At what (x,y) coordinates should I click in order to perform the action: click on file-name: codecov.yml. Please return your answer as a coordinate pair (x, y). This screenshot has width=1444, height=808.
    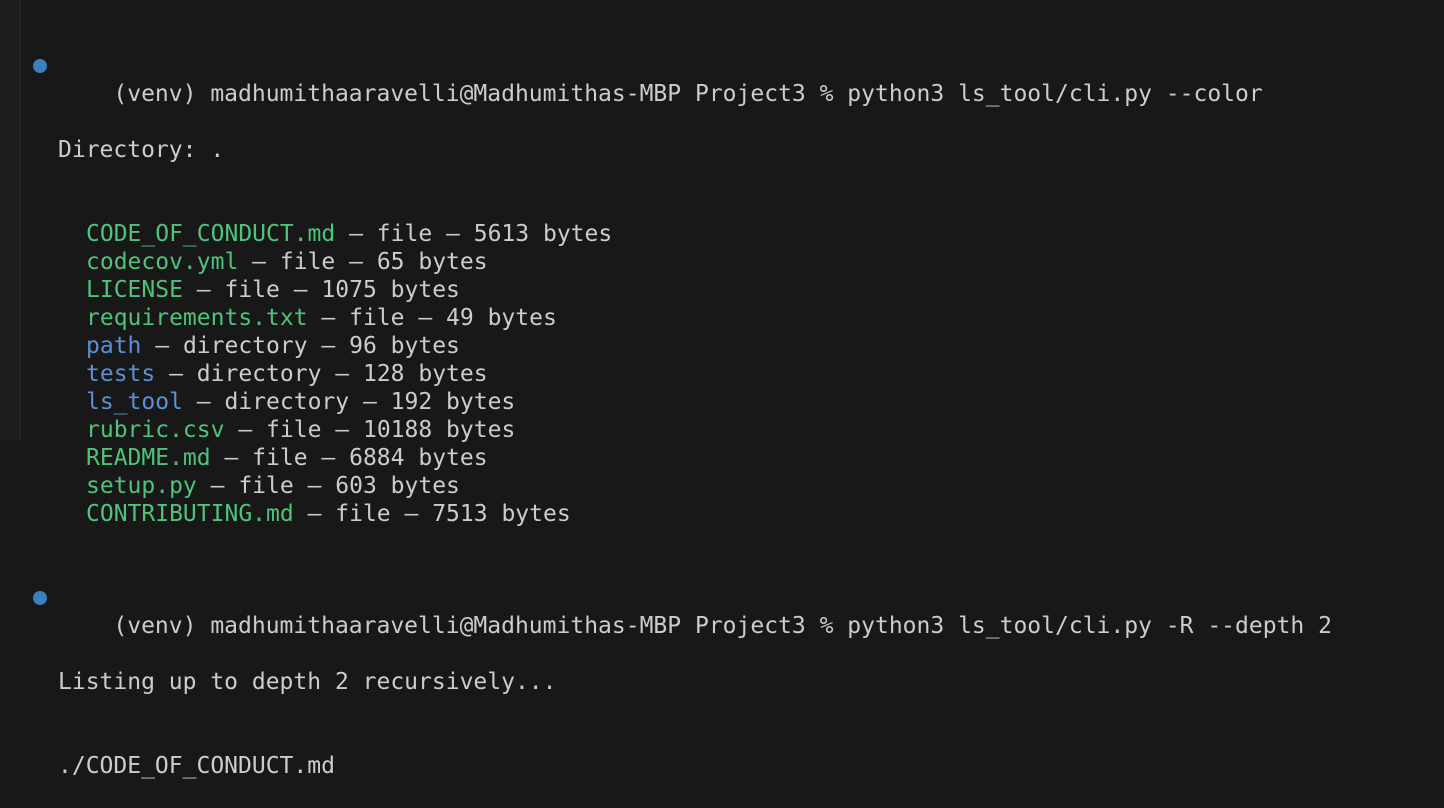
    Looking at the image, I should click on (162, 262).